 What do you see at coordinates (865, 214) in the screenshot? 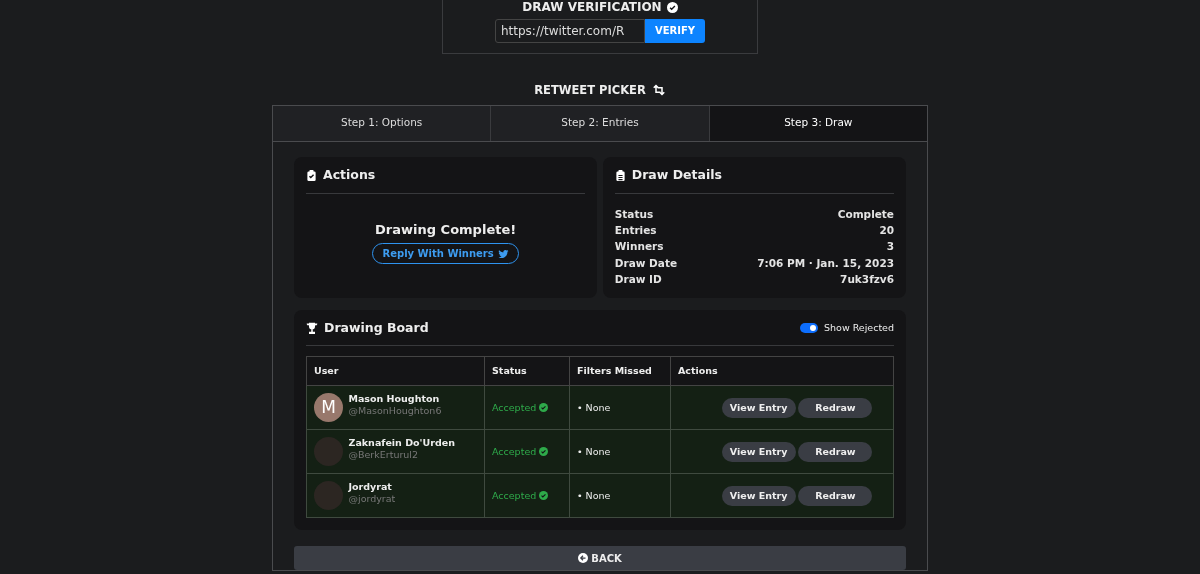
I see `detail-value: Complete` at bounding box center [865, 214].